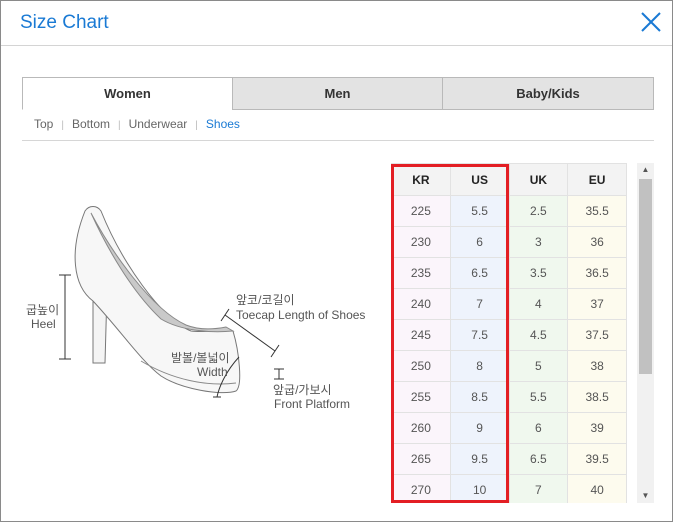  I want to click on size-cell-kr: 230, so click(421, 242).